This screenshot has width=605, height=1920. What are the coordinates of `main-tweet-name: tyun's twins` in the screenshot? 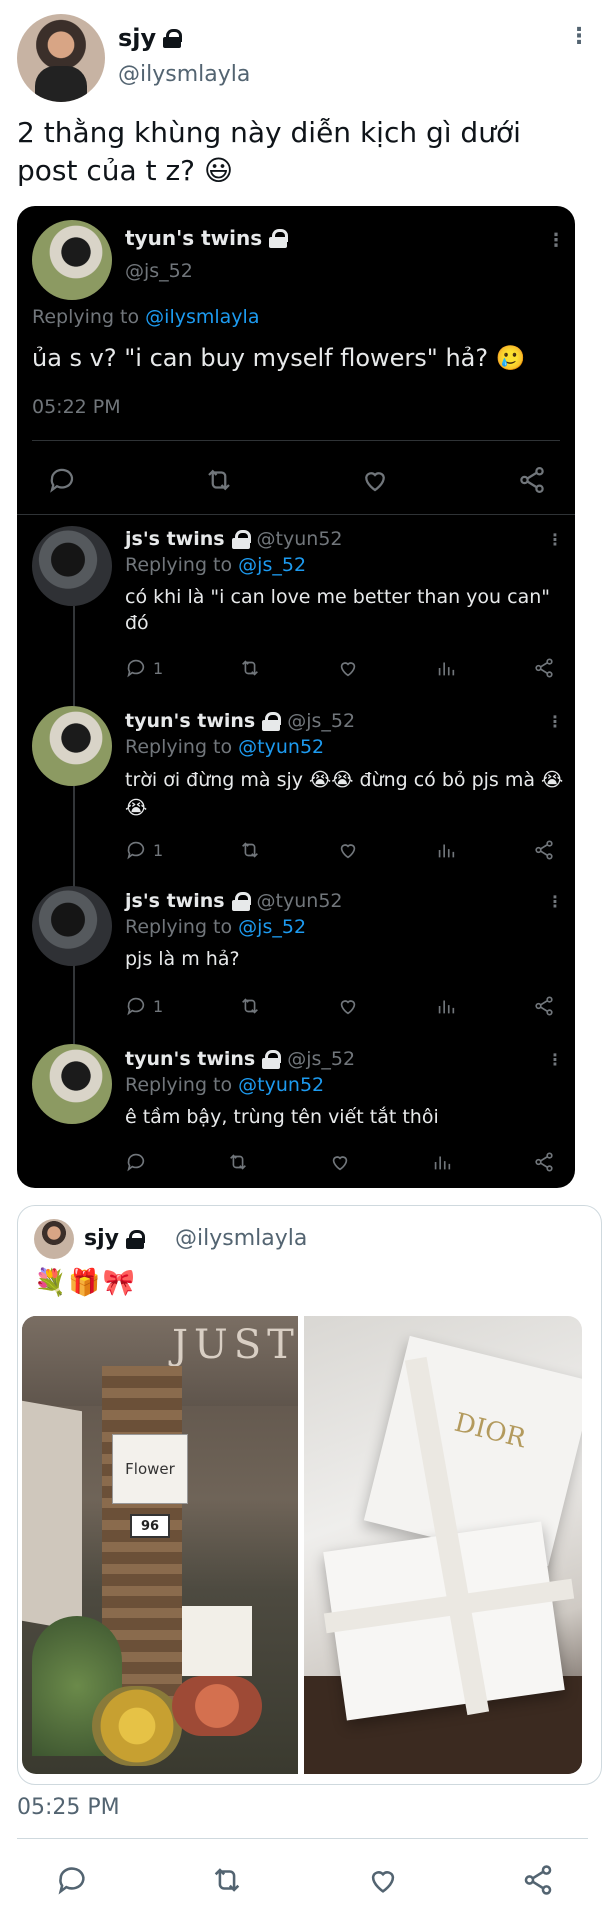 It's located at (207, 238).